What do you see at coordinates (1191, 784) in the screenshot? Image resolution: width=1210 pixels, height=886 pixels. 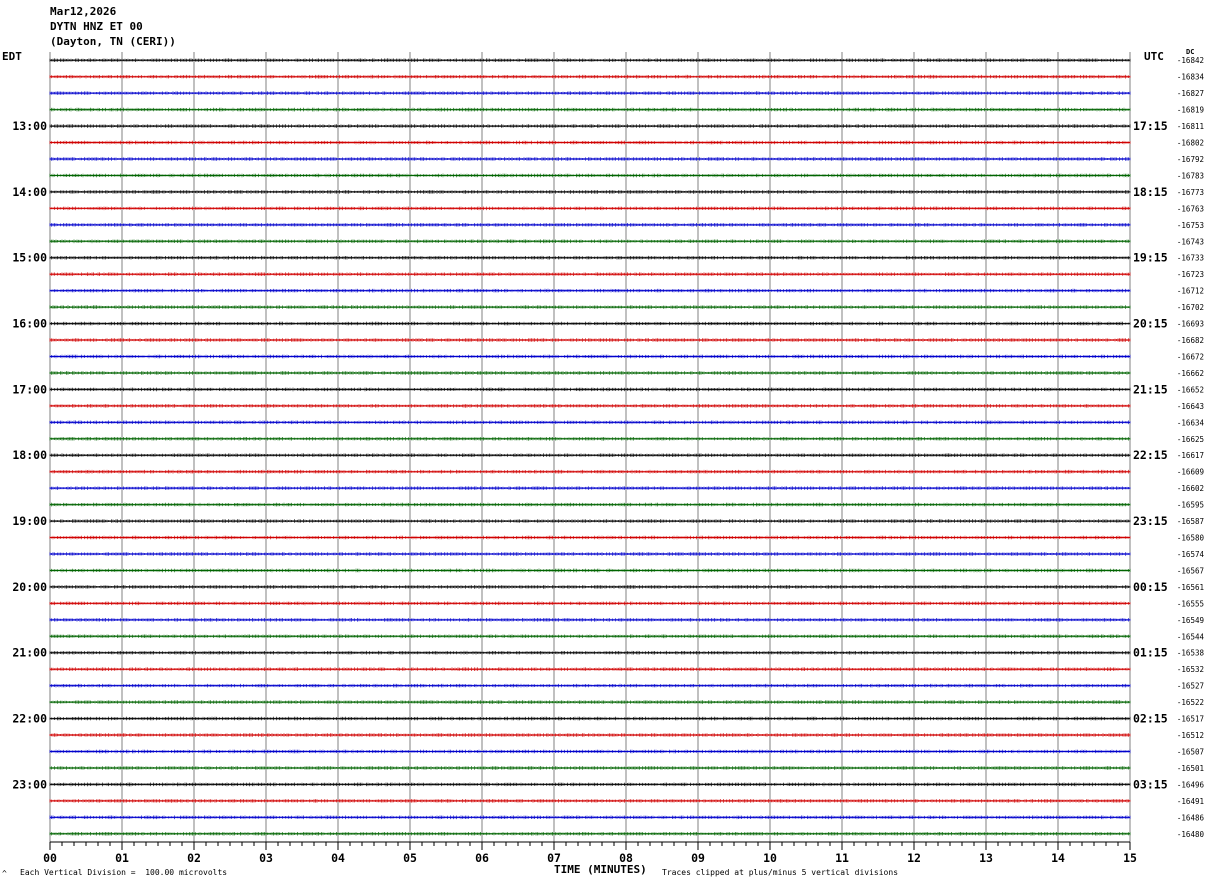 I see `dc-offset-label: -16496` at bounding box center [1191, 784].